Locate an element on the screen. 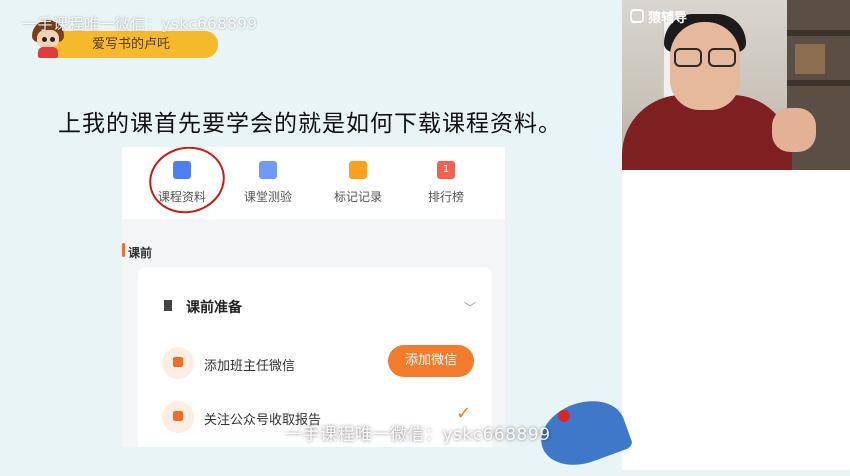  edit-icon is located at coordinates (268, 170).